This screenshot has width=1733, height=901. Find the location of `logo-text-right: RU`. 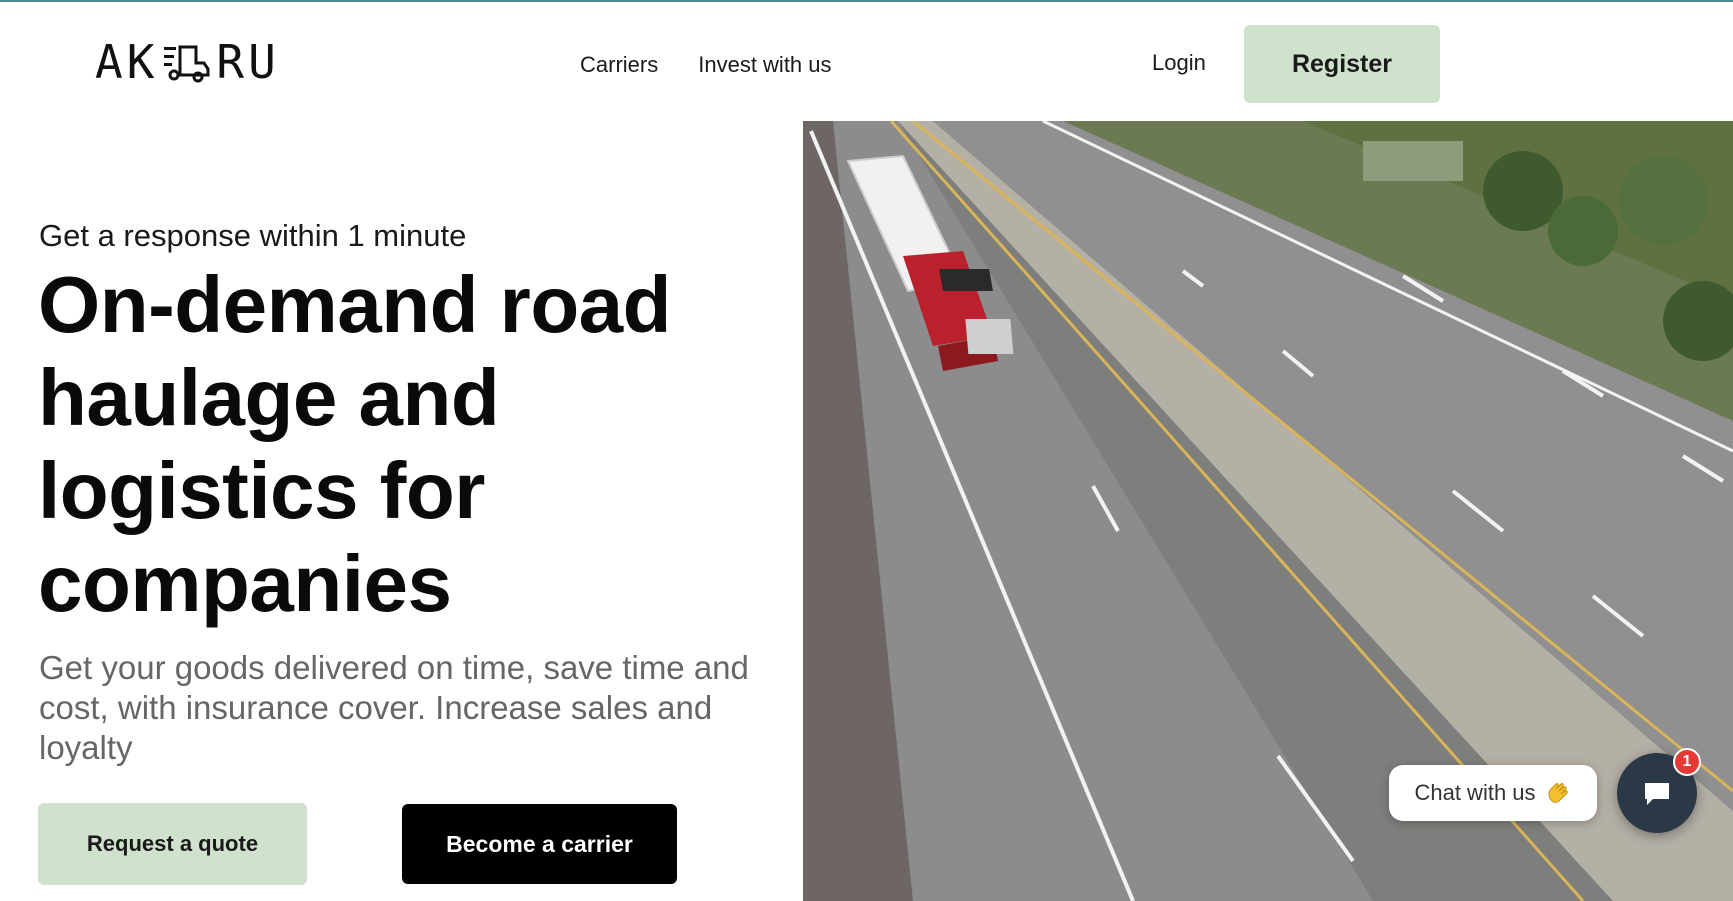

logo-text-right: RU is located at coordinates (248, 62).